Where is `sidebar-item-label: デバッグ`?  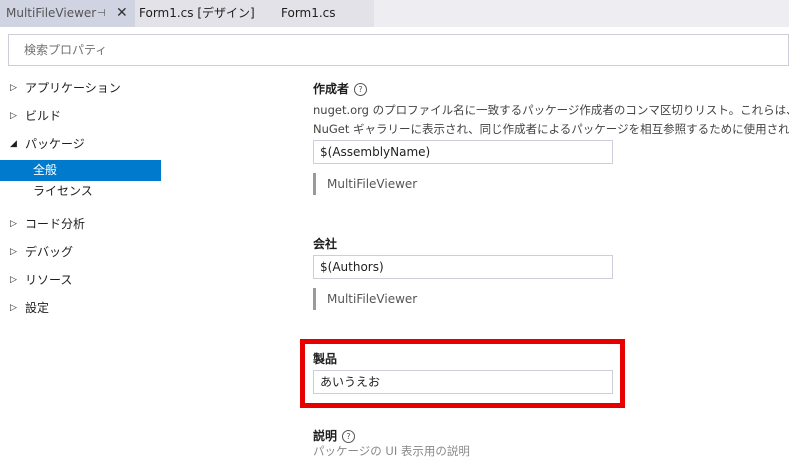 sidebar-item-label: デバッグ is located at coordinates (49, 252).